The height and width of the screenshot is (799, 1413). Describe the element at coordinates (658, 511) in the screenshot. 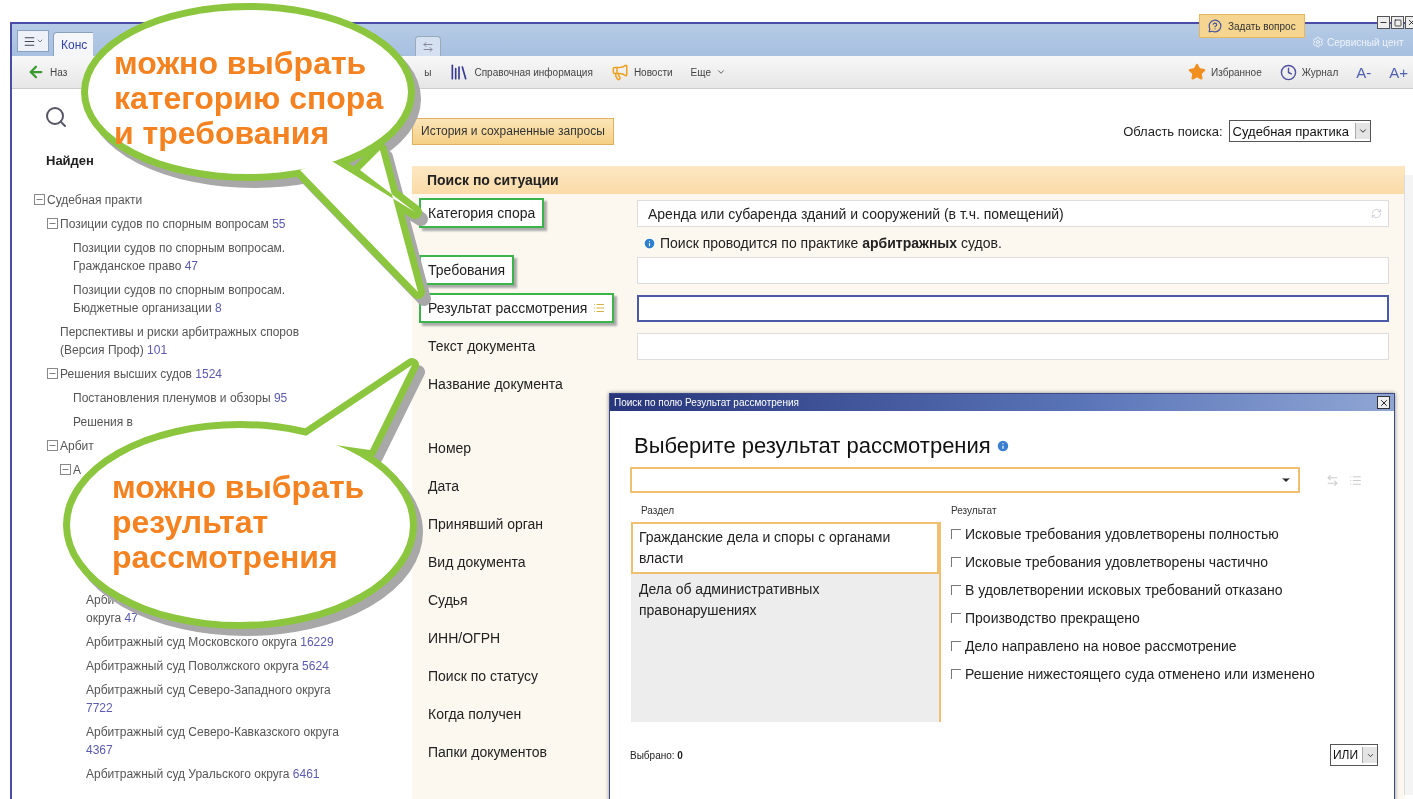

I see `column-header: Раздел` at that location.